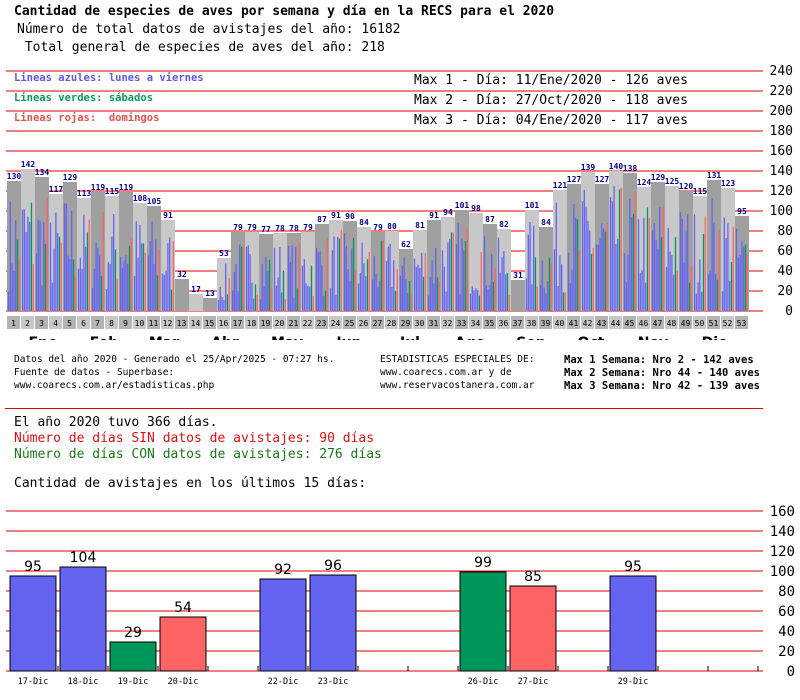  What do you see at coordinates (630, 168) in the screenshot?
I see `week-value-label: 138` at bounding box center [630, 168].